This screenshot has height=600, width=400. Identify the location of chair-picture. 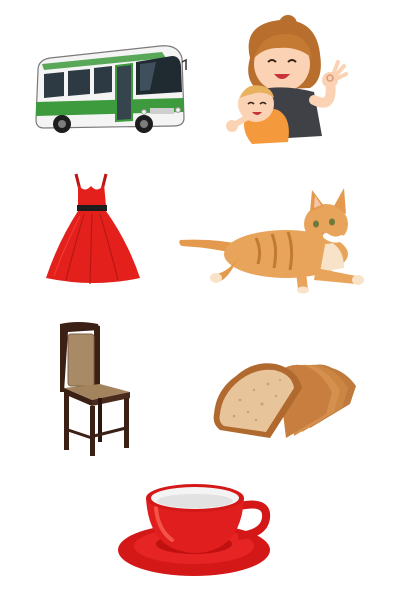
(95, 389).